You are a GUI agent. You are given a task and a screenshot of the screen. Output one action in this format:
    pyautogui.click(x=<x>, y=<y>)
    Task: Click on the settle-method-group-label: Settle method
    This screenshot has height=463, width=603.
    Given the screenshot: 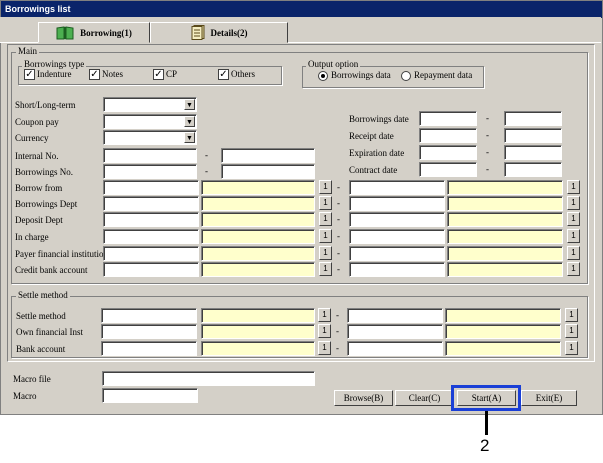 What is the action you would take?
    pyautogui.click(x=43, y=295)
    